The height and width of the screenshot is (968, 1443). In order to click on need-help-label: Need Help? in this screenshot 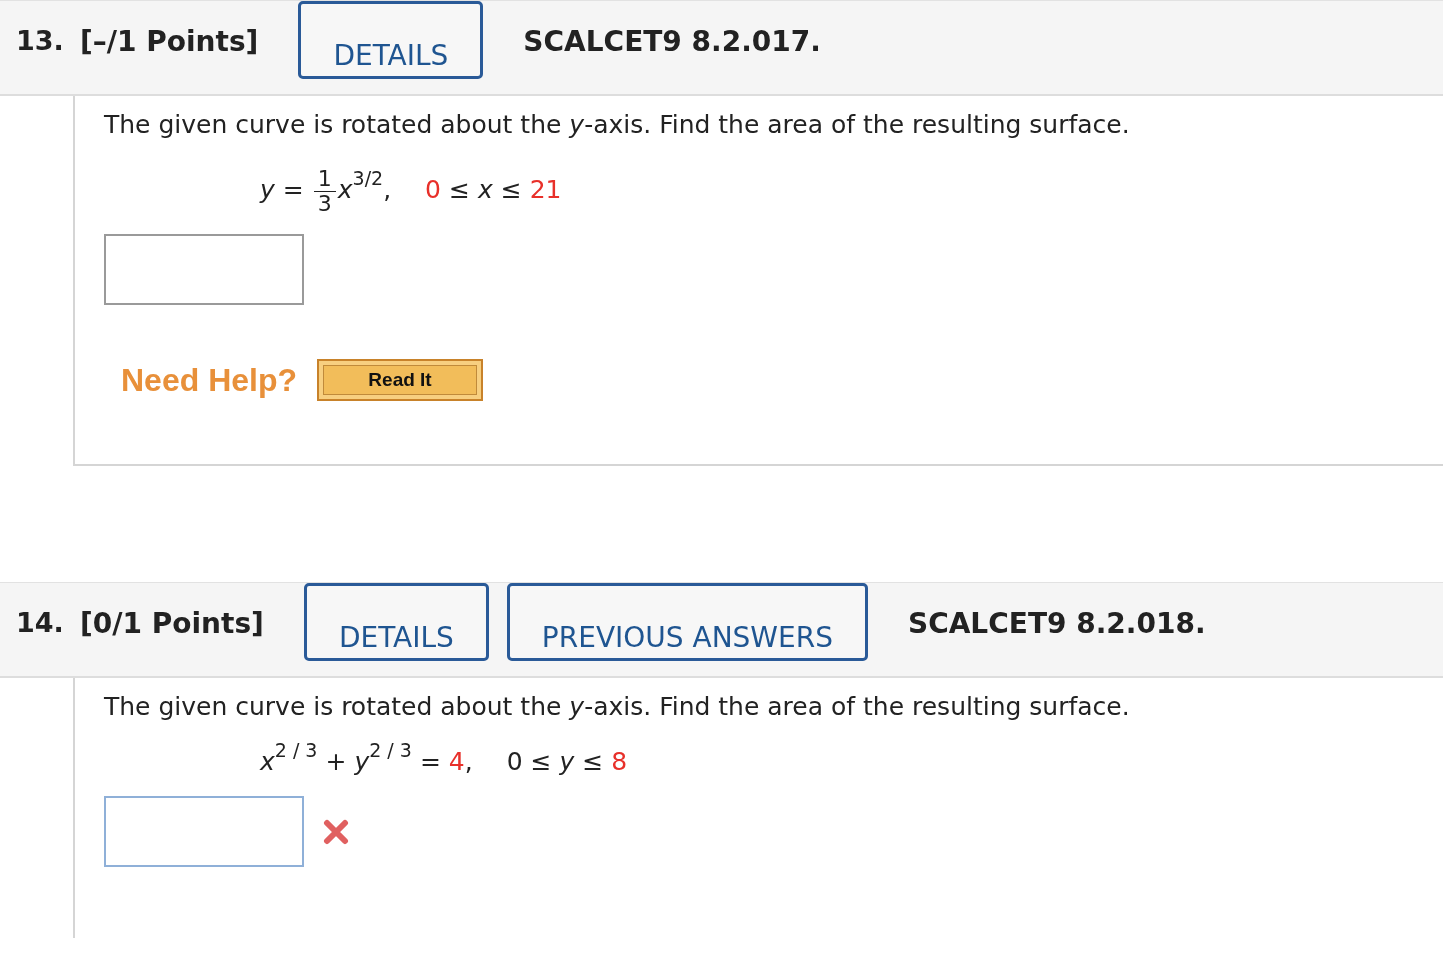, I will do `click(209, 380)`.